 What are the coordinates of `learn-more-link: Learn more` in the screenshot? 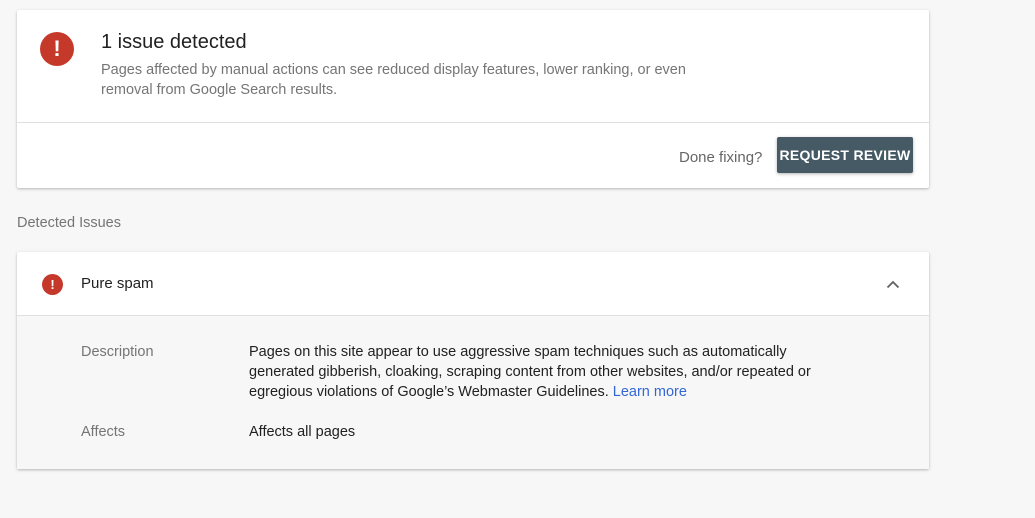 It's located at (650, 392).